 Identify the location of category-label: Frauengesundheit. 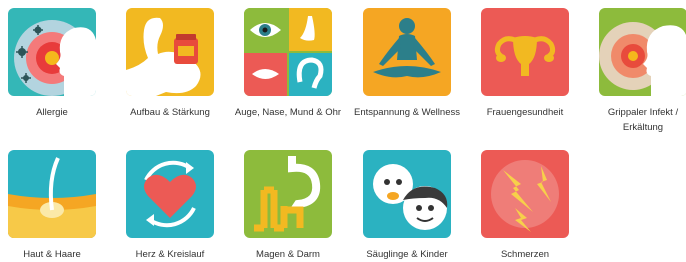
(525, 112).